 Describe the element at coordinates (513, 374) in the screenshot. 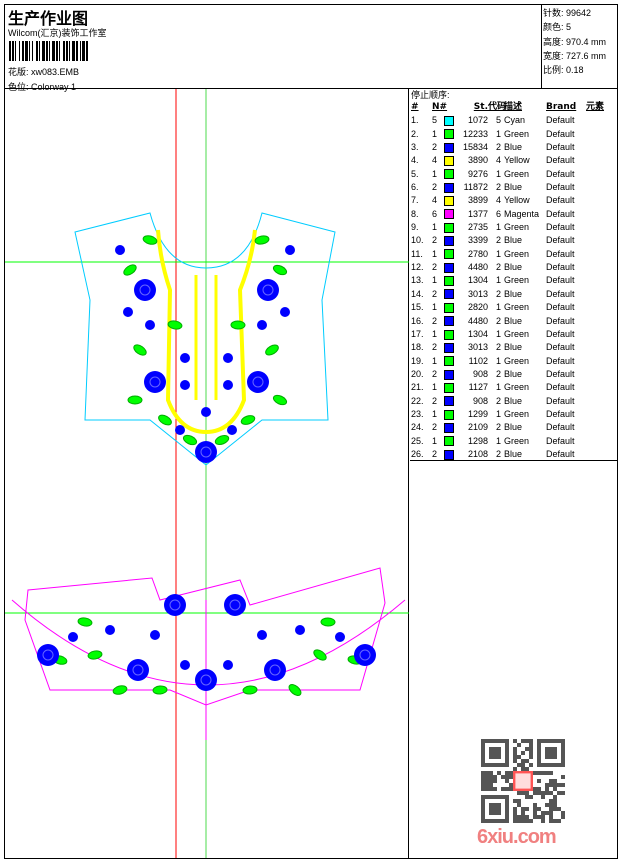

I see `table-row: 20. 2 908 2 Blue Default` at that location.